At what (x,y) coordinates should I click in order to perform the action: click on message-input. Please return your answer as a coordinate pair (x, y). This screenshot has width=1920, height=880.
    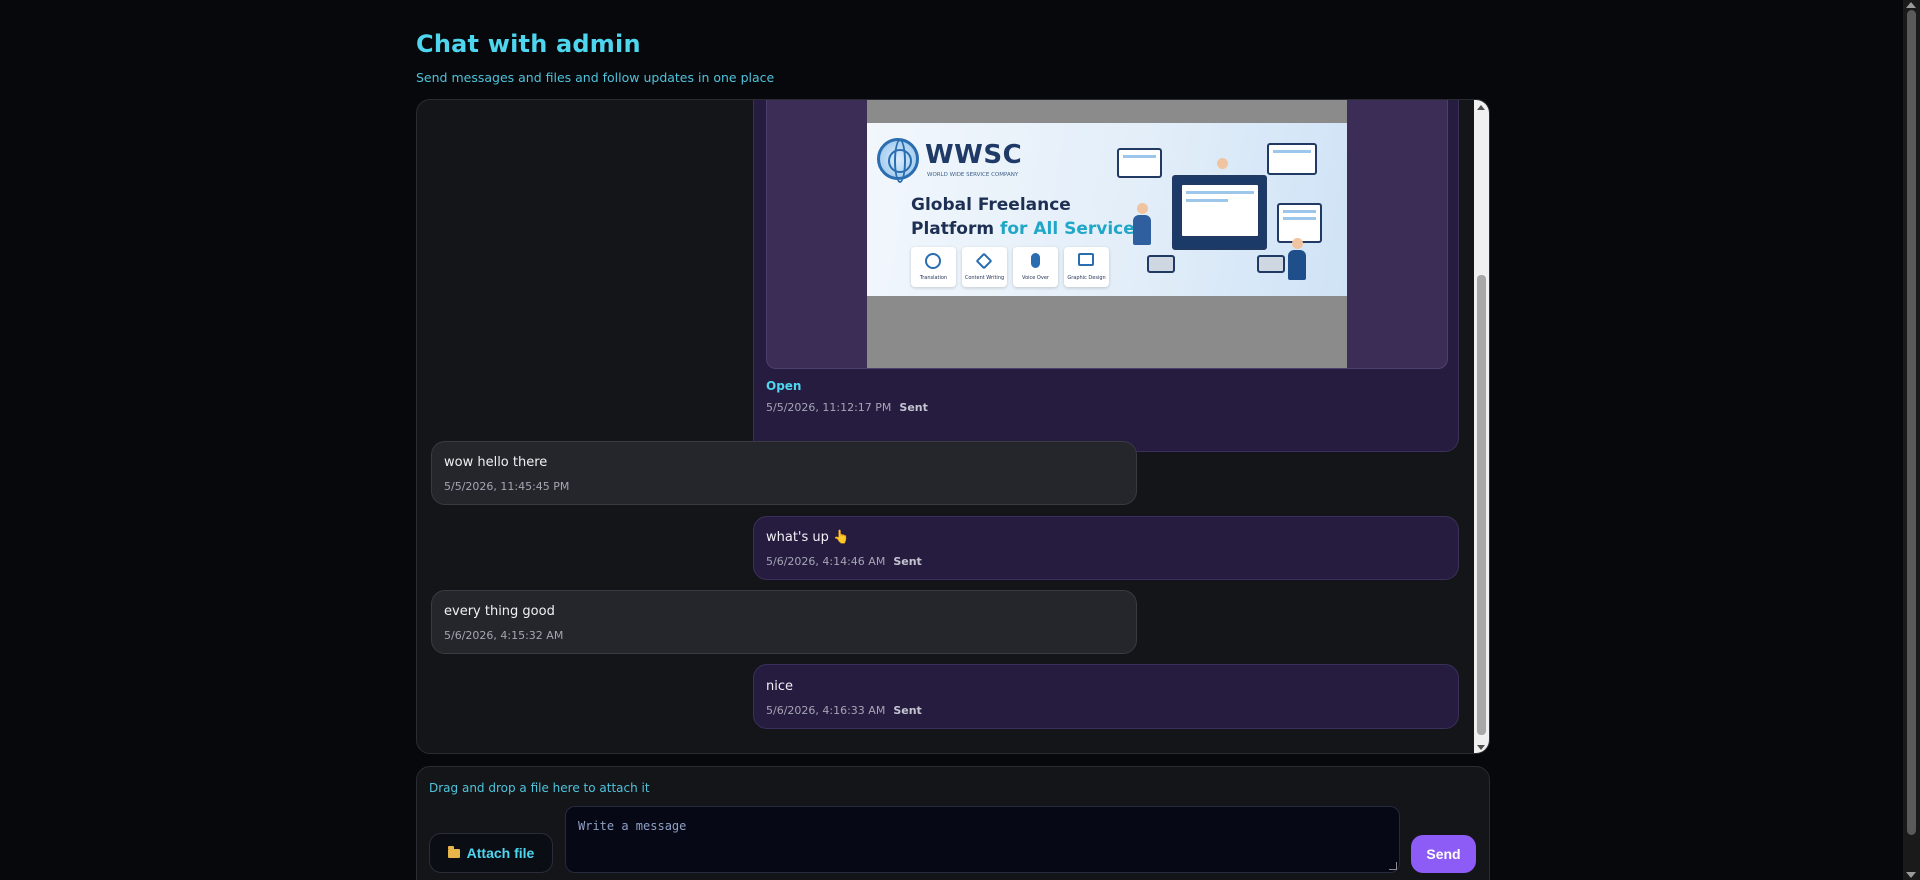
    Looking at the image, I should click on (982, 839).